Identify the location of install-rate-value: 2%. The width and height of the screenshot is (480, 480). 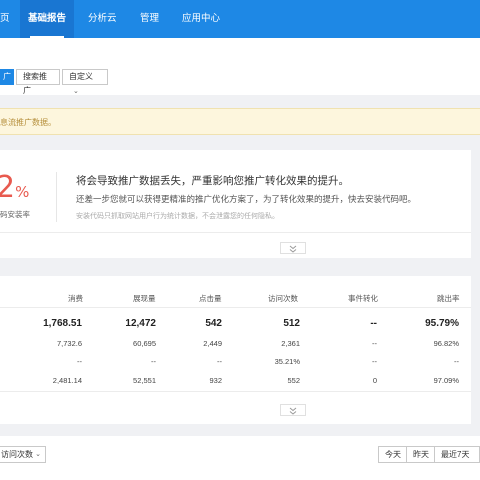
(14, 187).